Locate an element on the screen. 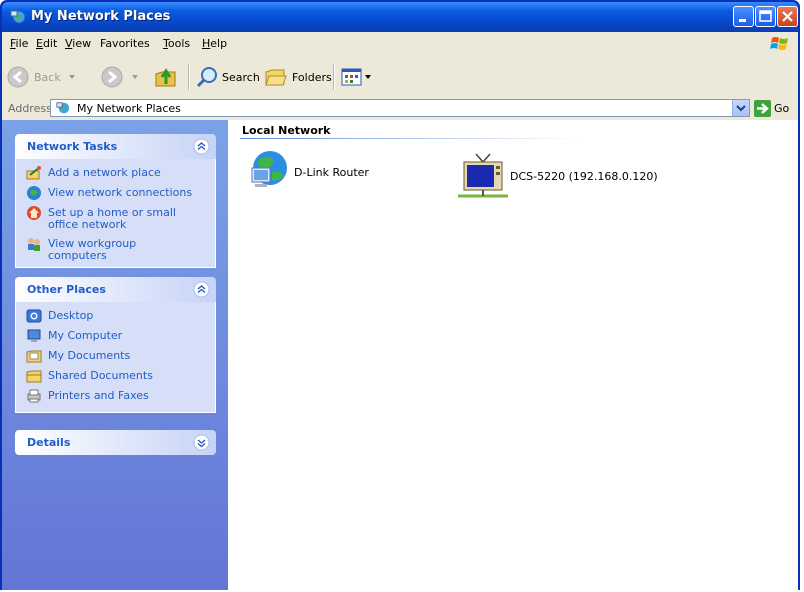 The height and width of the screenshot is (592, 804). folders-icon is located at coordinates (276, 77).